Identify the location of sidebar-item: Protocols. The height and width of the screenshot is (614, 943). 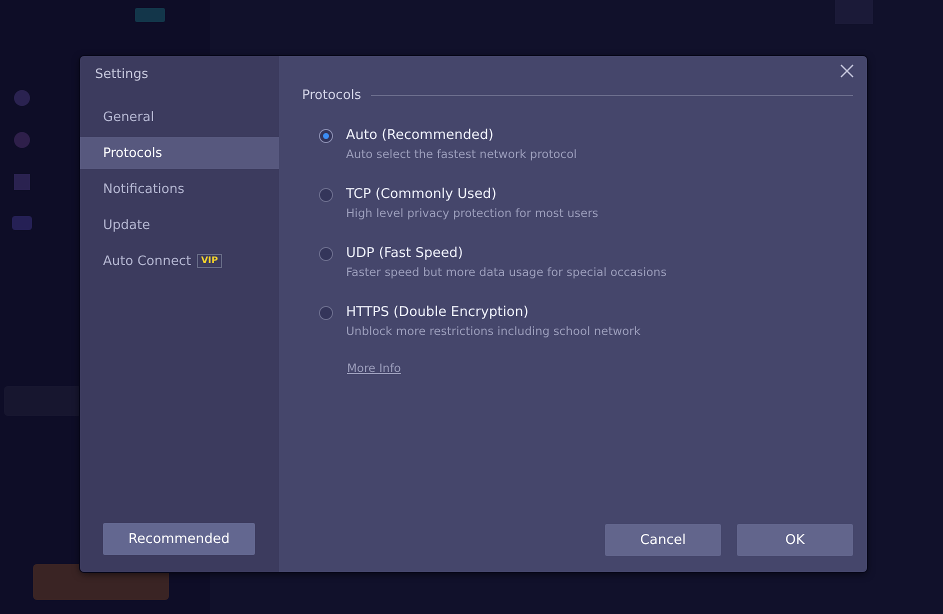
(179, 153).